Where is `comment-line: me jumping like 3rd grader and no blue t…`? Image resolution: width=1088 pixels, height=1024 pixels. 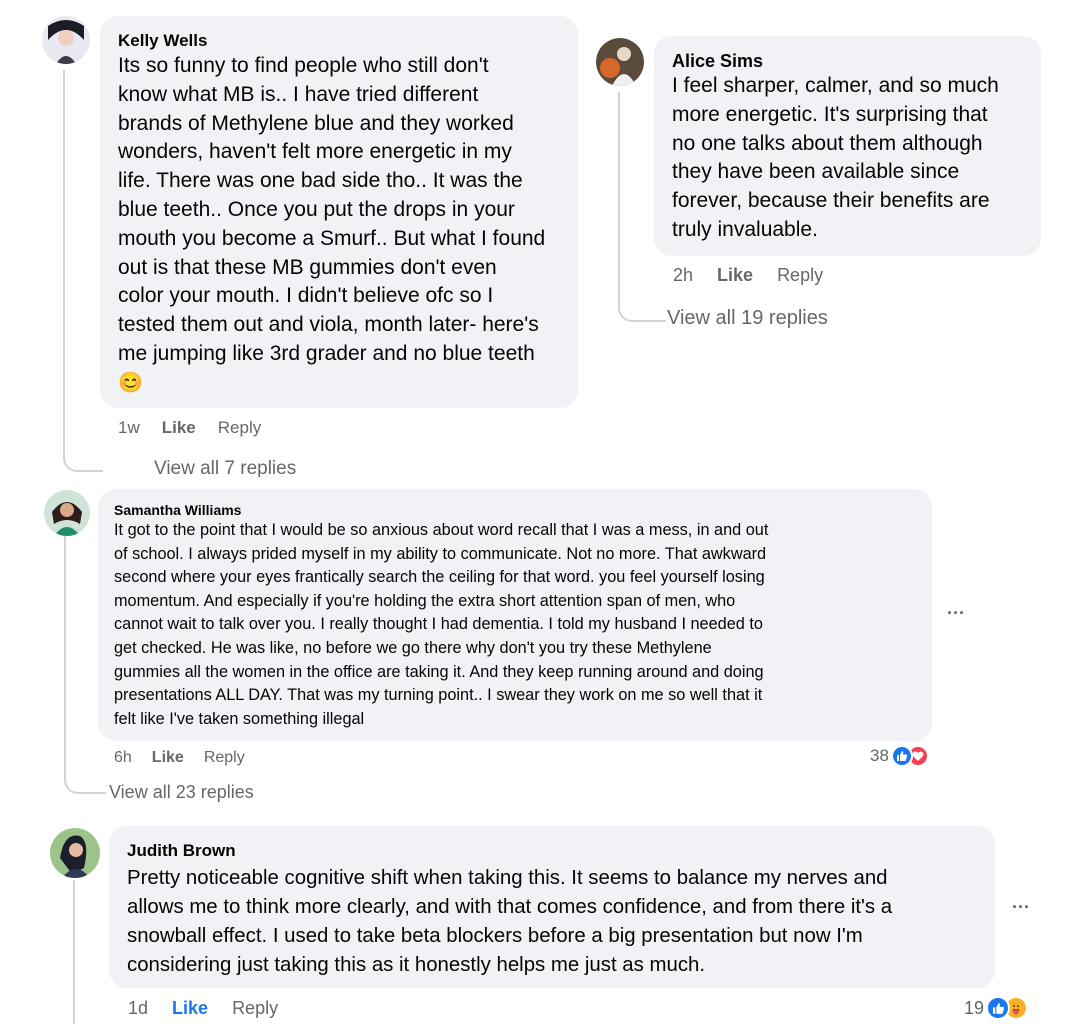
comment-line: me jumping like 3rd grader and no blue t… is located at coordinates (326, 353).